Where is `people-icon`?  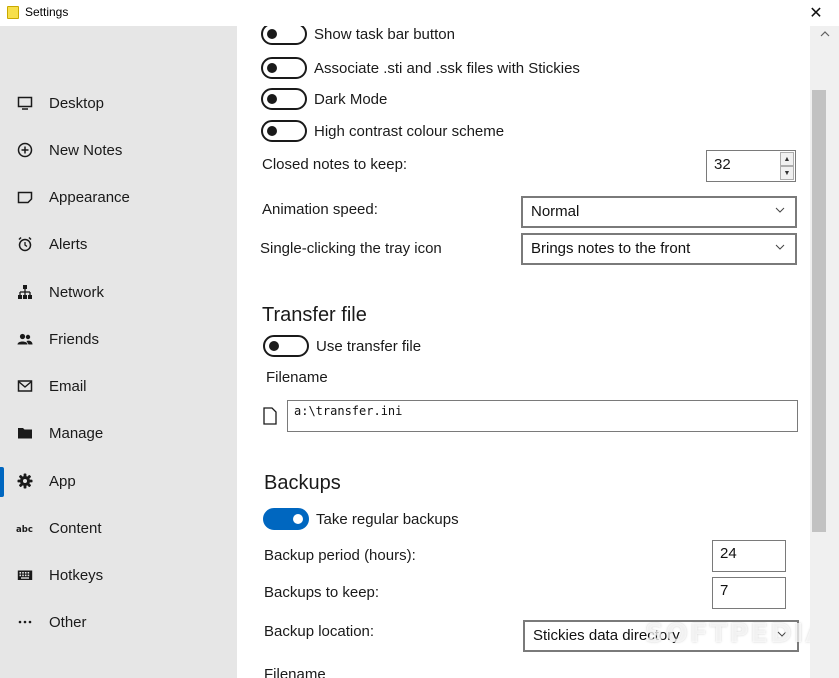 people-icon is located at coordinates (25, 339).